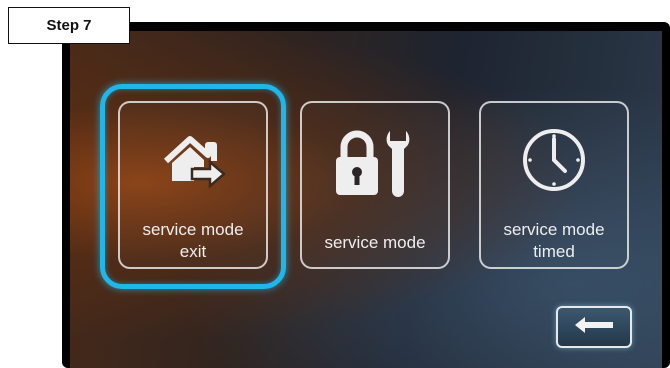 The image size is (670, 368). Describe the element at coordinates (375, 242) in the screenshot. I see `service-mode-label: service mode` at that location.